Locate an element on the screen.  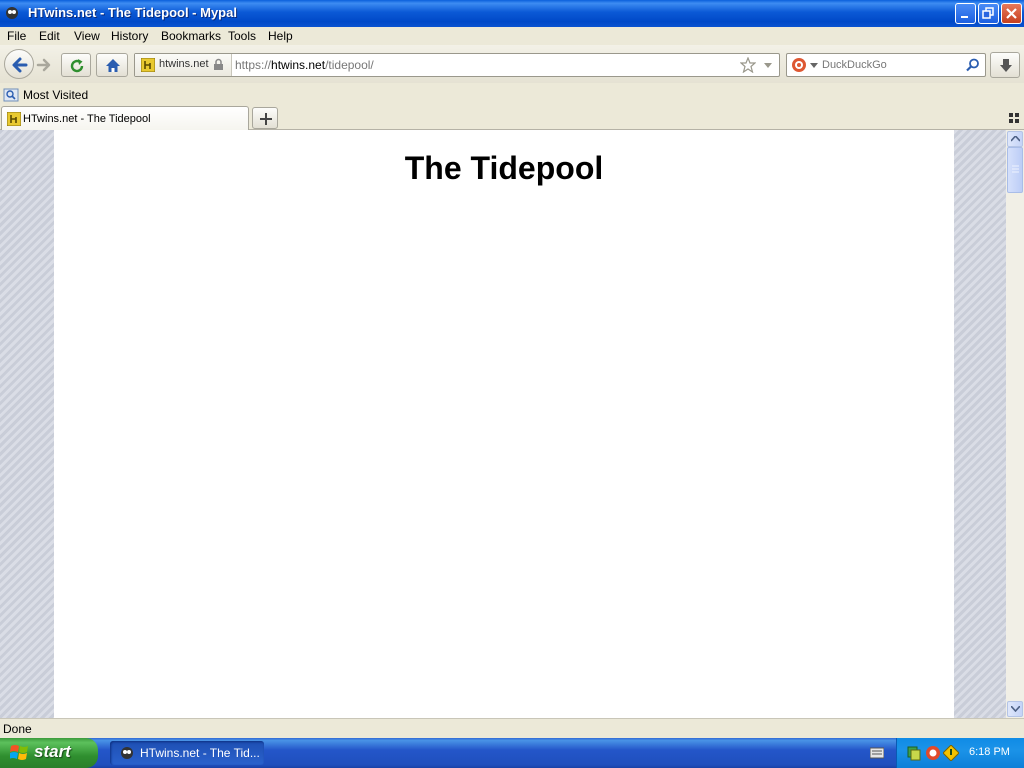
back-arrow-icon is located at coordinates (20, 65).